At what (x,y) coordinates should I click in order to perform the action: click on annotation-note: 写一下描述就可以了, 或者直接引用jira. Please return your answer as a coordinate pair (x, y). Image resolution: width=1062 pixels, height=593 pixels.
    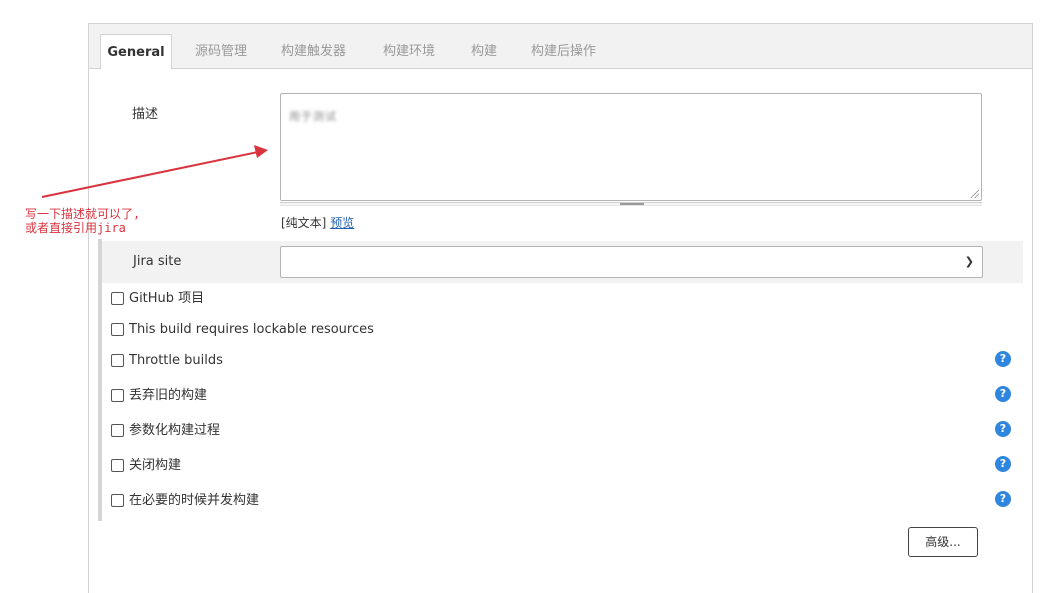
    Looking at the image, I should click on (82, 221).